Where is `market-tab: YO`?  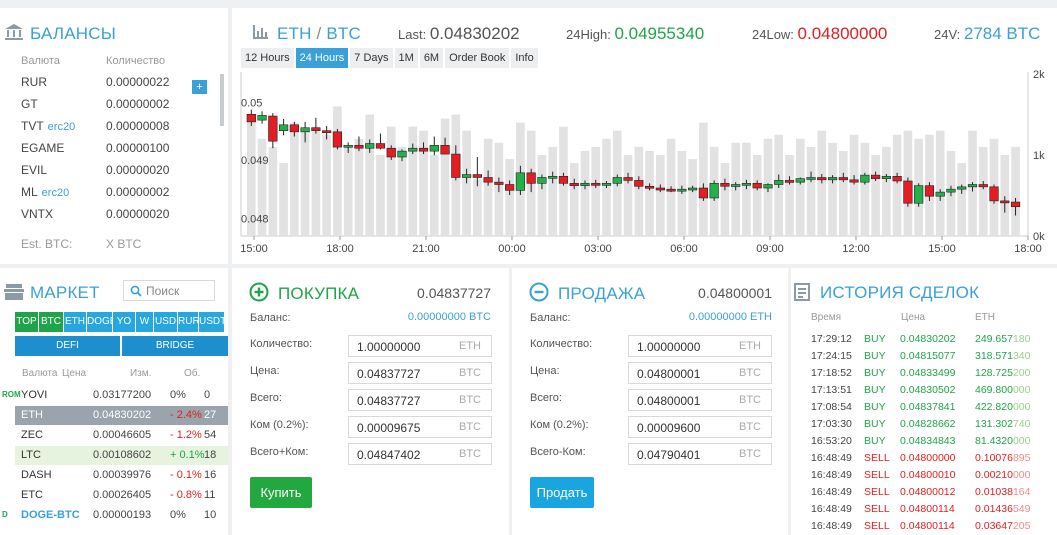
market-tab: YO is located at coordinates (124, 322).